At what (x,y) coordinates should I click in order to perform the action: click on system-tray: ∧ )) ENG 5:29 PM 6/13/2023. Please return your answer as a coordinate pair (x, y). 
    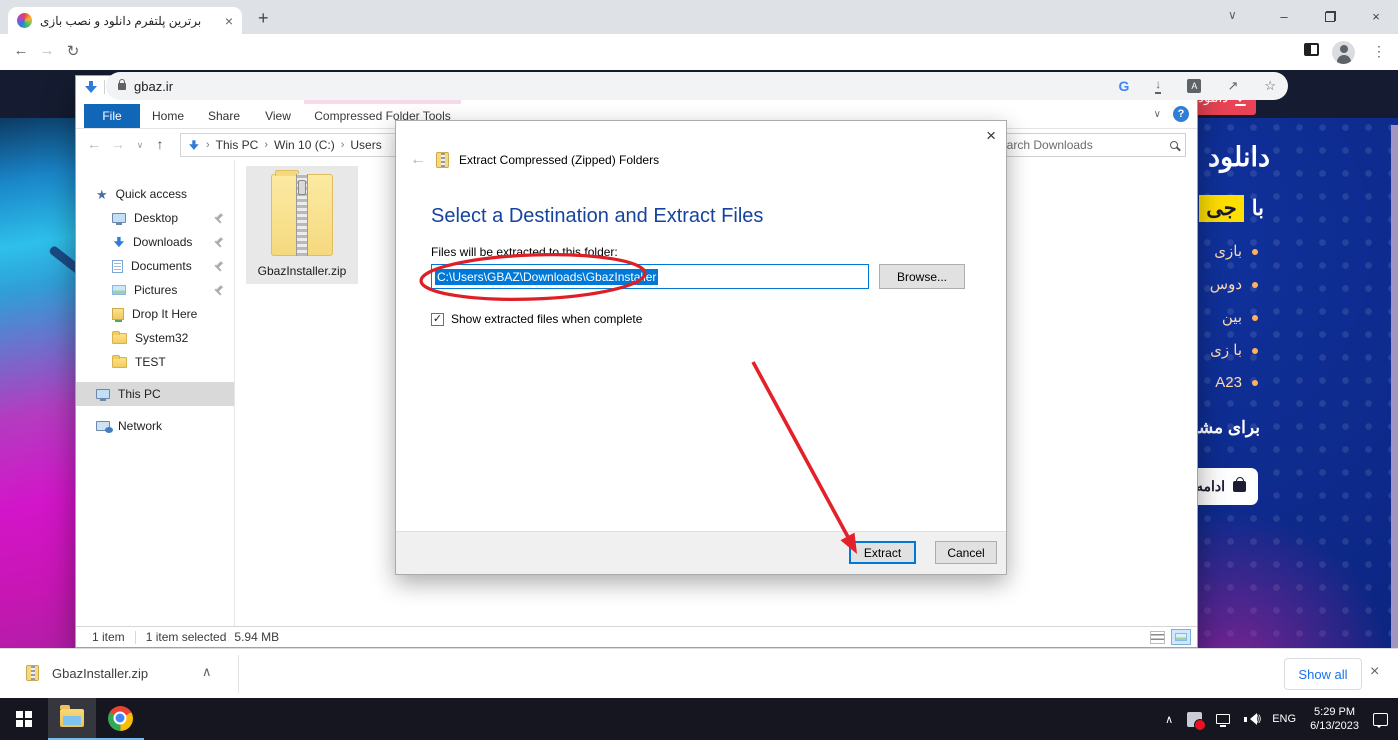
    Looking at the image, I should click on (1281, 719).